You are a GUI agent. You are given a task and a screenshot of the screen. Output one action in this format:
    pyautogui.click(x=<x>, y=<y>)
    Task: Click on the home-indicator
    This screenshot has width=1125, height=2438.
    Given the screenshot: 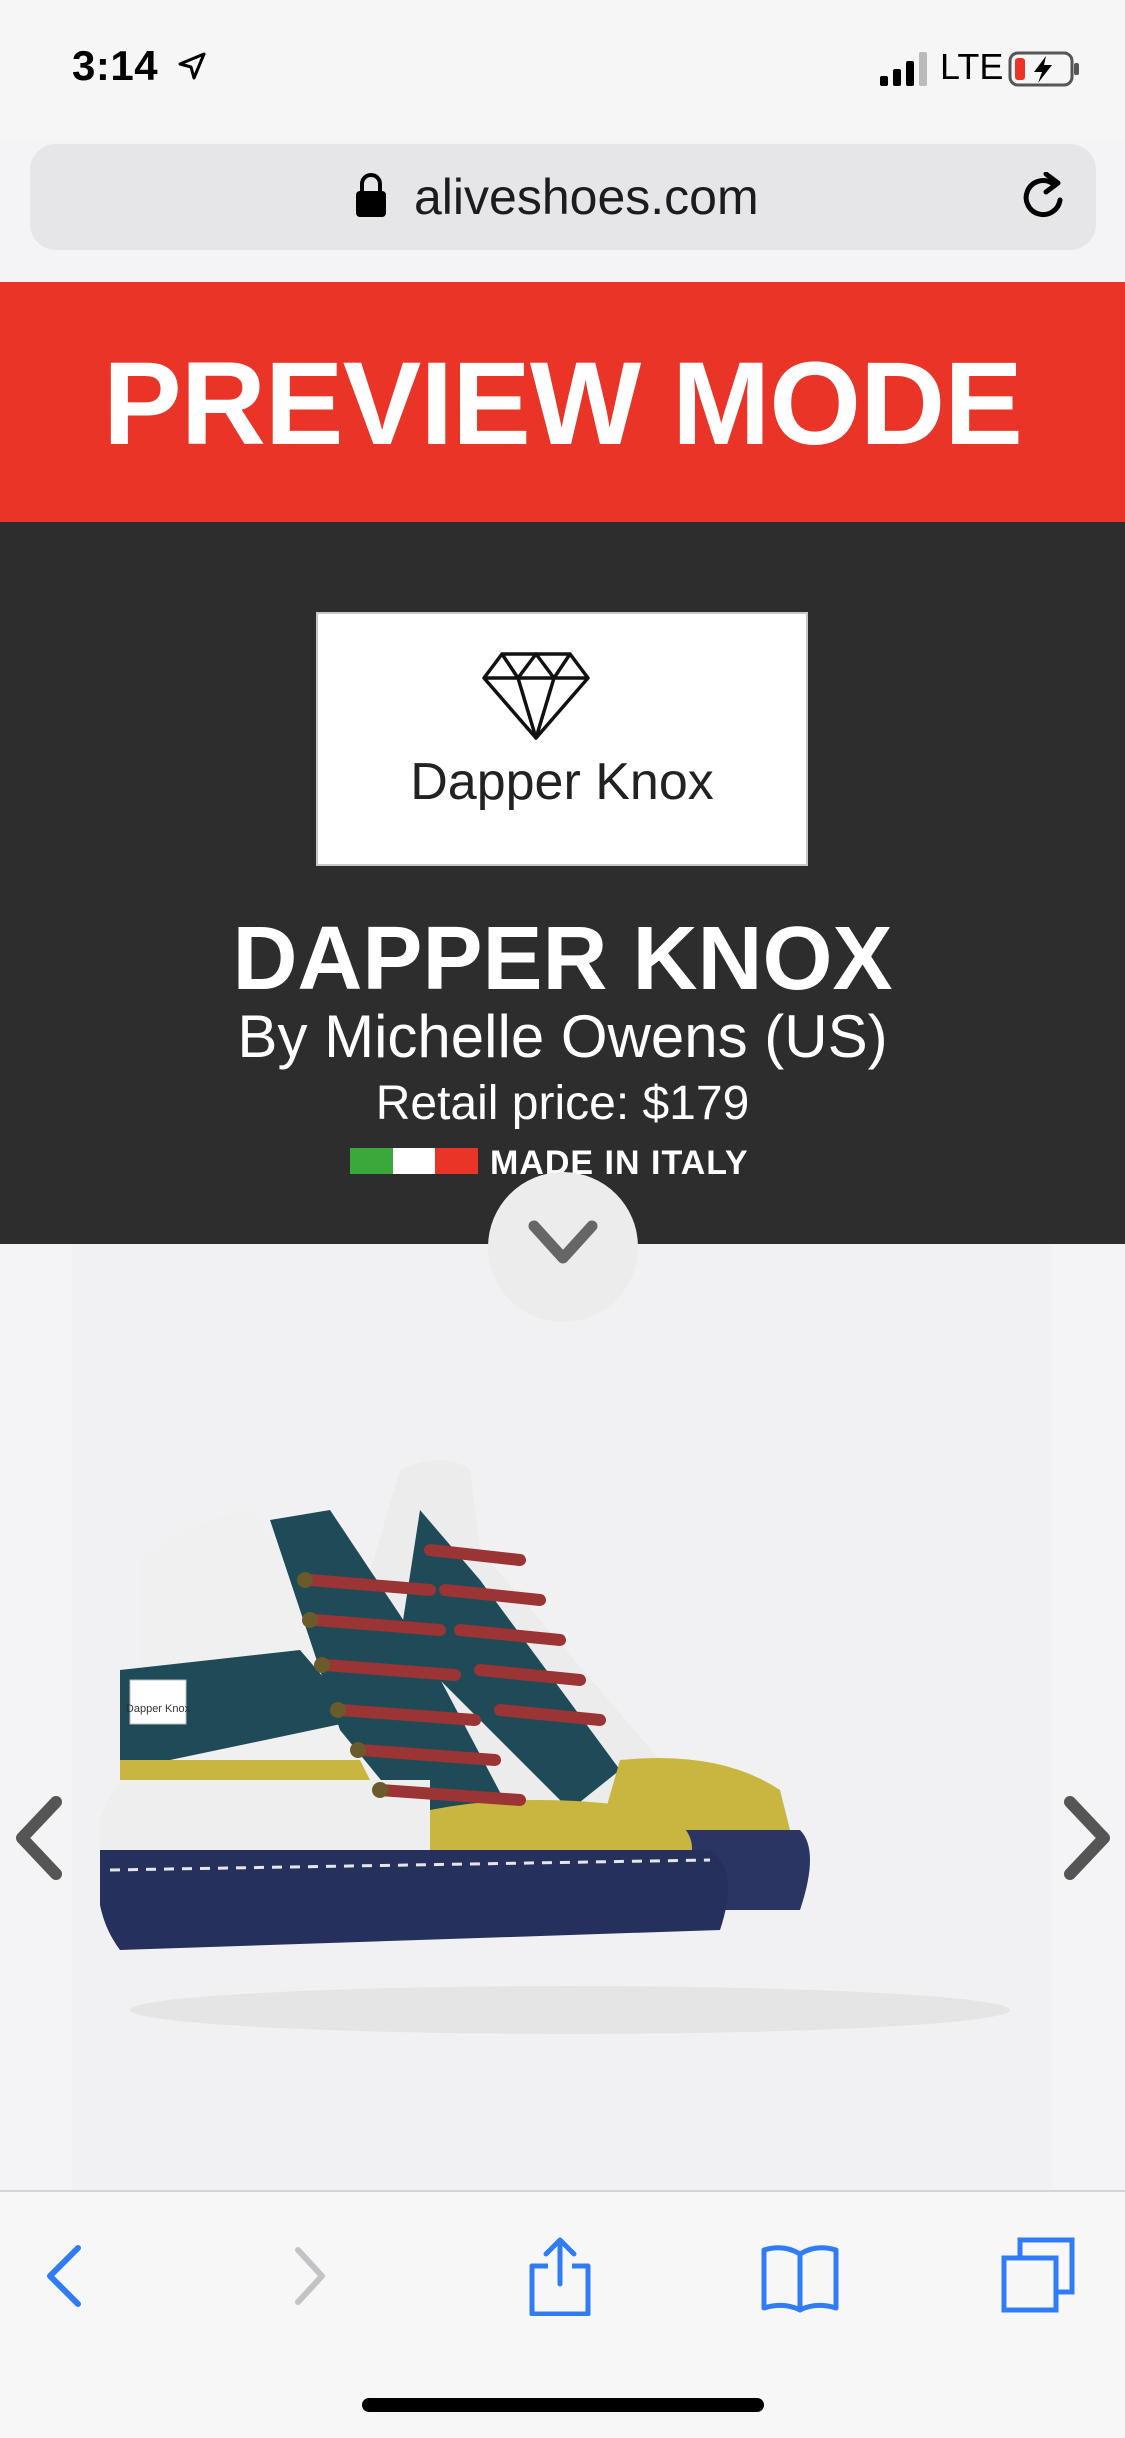 What is the action you would take?
    pyautogui.click(x=563, y=2405)
    